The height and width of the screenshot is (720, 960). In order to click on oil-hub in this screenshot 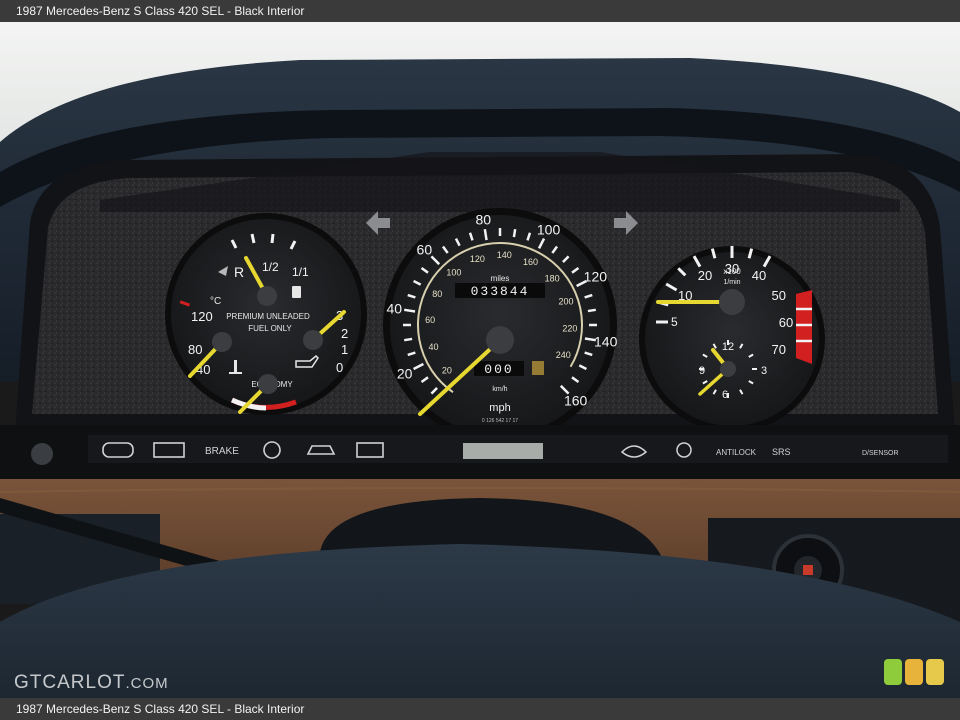, I will do `click(313, 340)`.